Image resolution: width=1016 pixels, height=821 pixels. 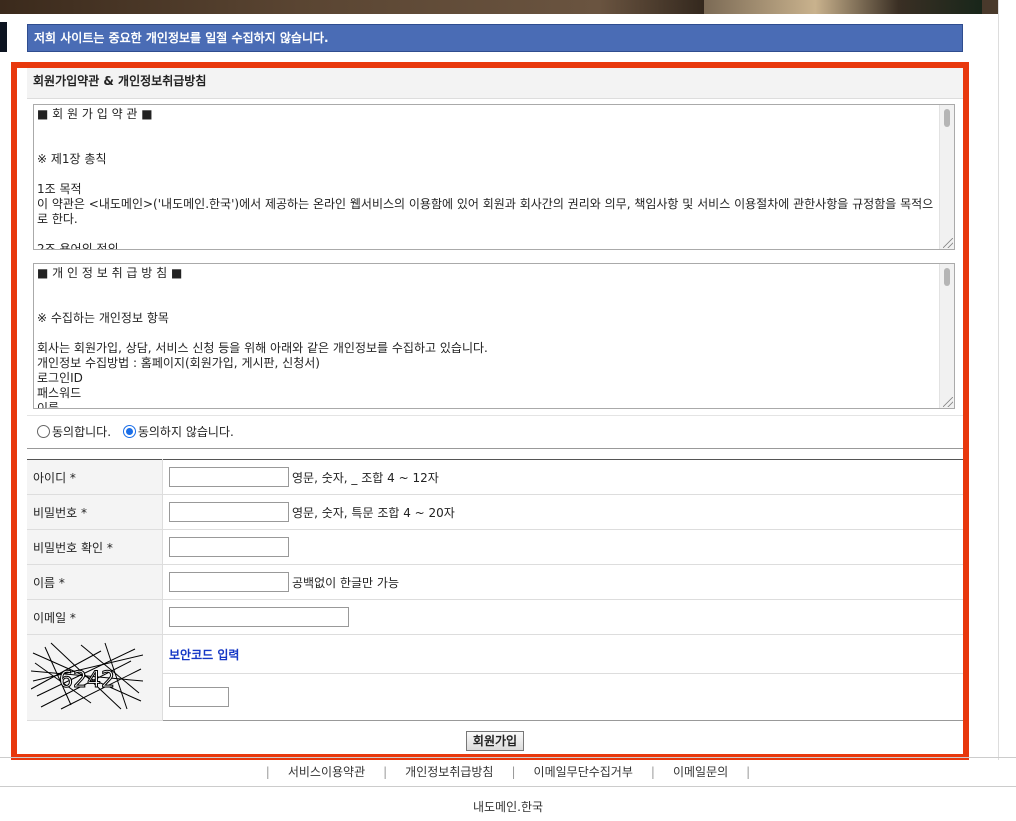 What do you see at coordinates (95, 512) in the screenshot?
I see `password-label: 비밀번호 *` at bounding box center [95, 512].